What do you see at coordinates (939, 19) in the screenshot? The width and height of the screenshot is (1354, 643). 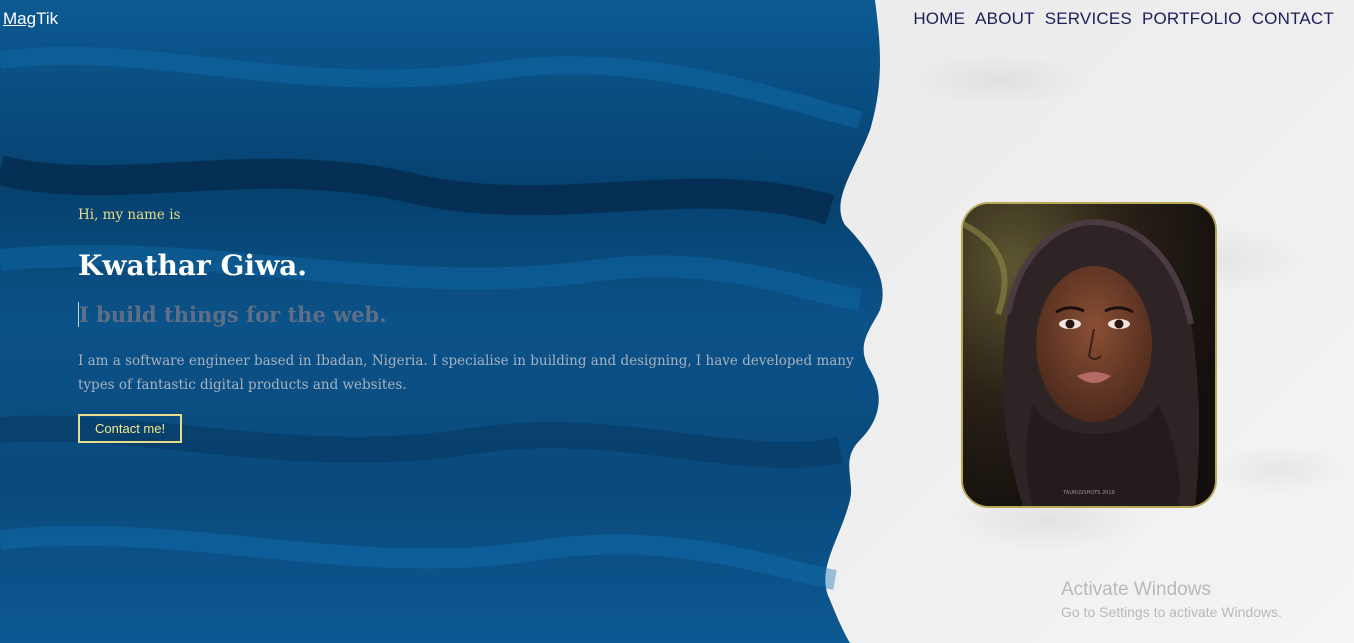 I see `nav-home: HOME` at bounding box center [939, 19].